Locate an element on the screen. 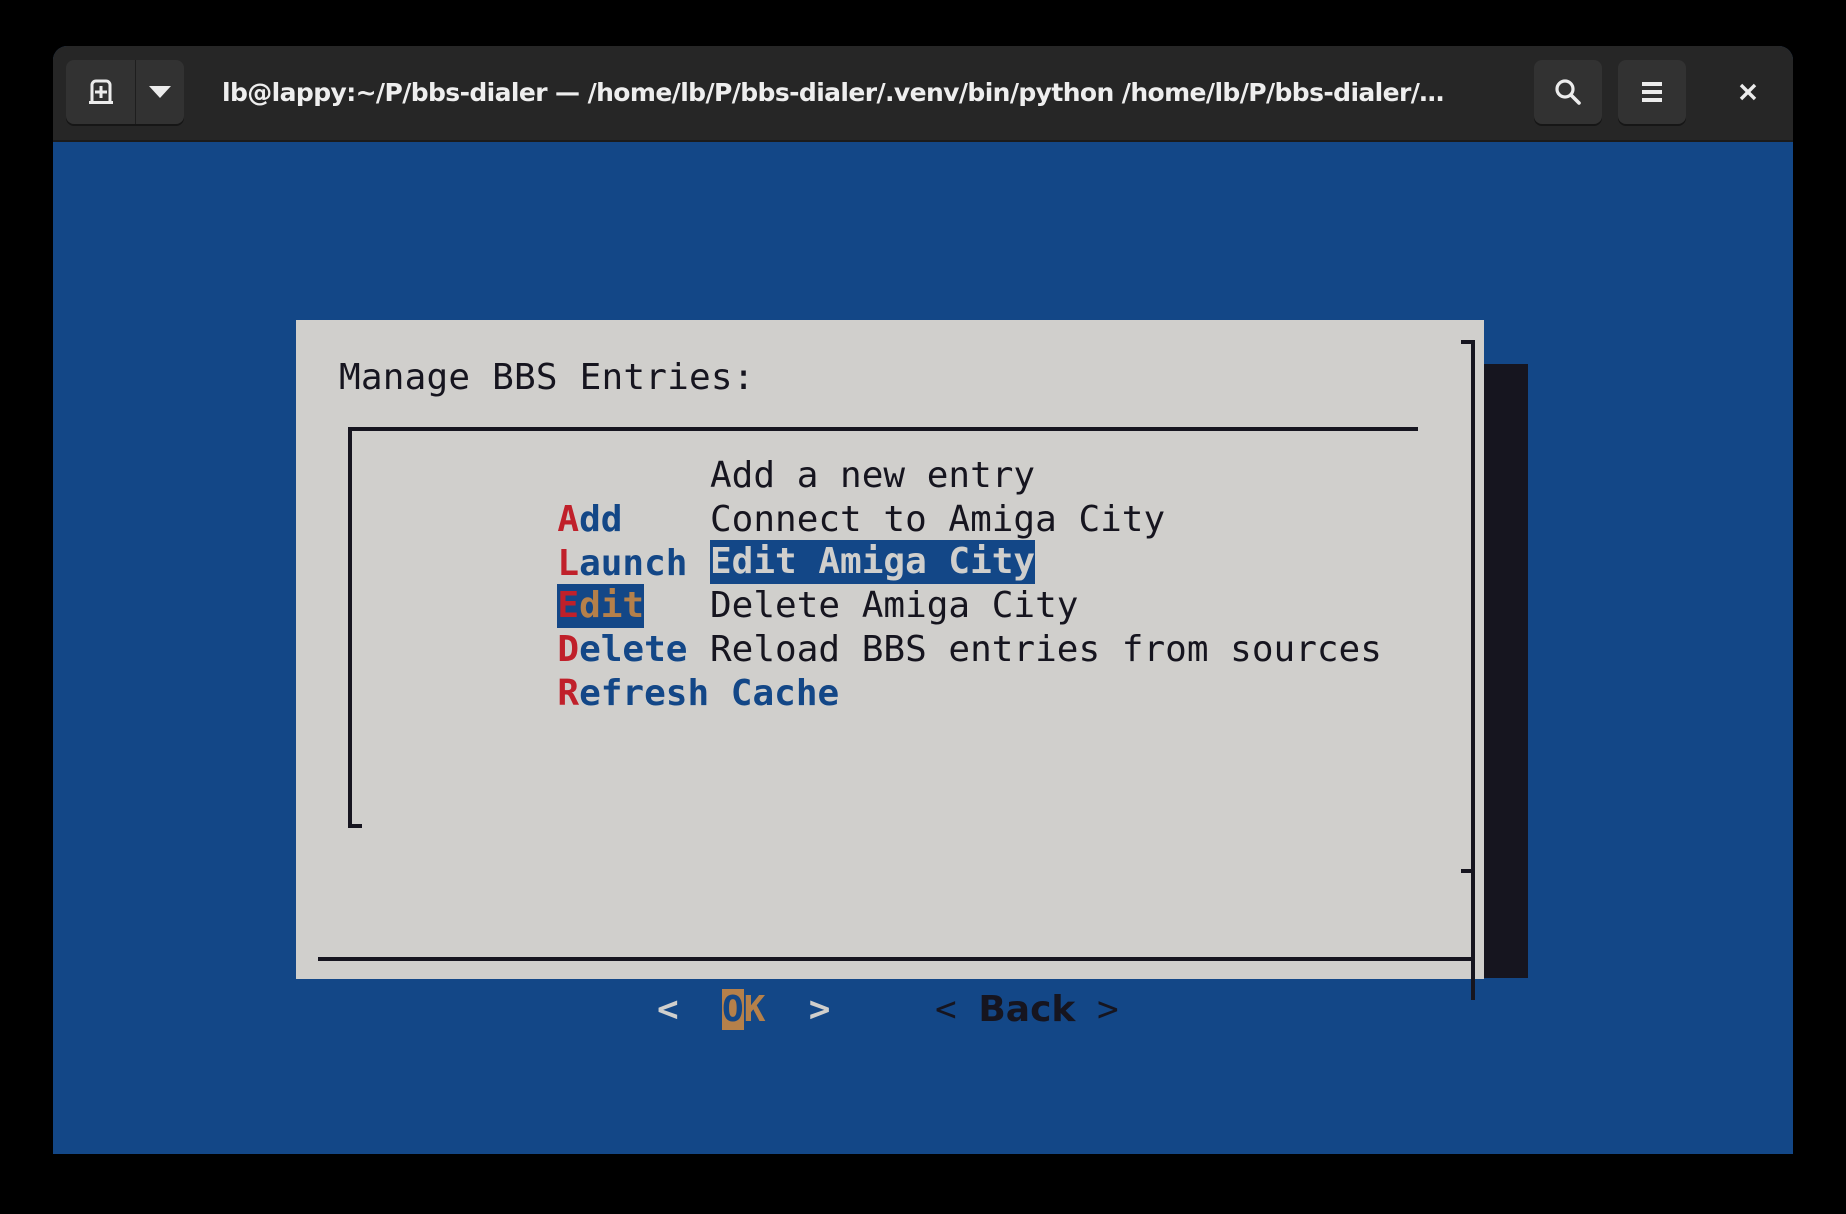 This screenshot has height=1214, width=1846. close-icon is located at coordinates (1748, 92).